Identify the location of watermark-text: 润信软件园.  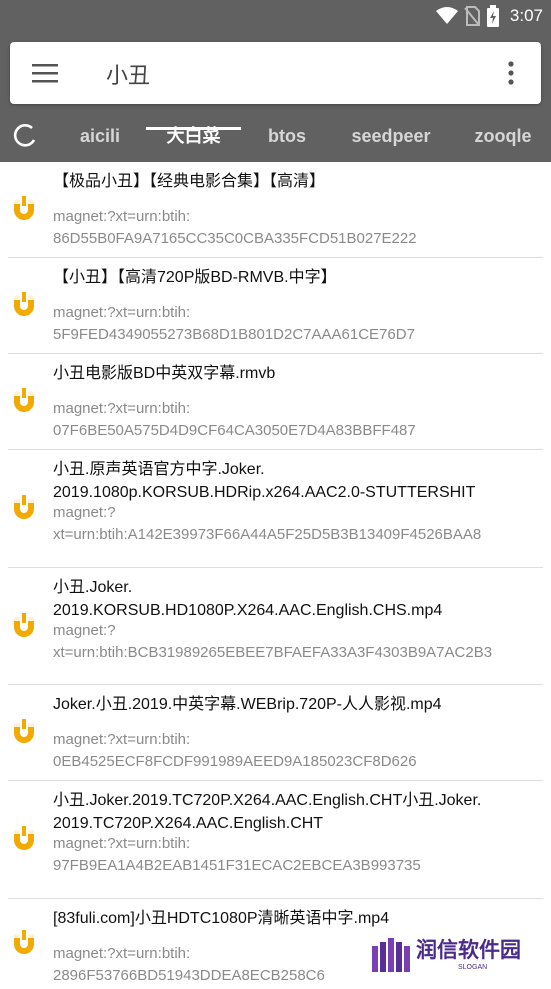
(468, 950).